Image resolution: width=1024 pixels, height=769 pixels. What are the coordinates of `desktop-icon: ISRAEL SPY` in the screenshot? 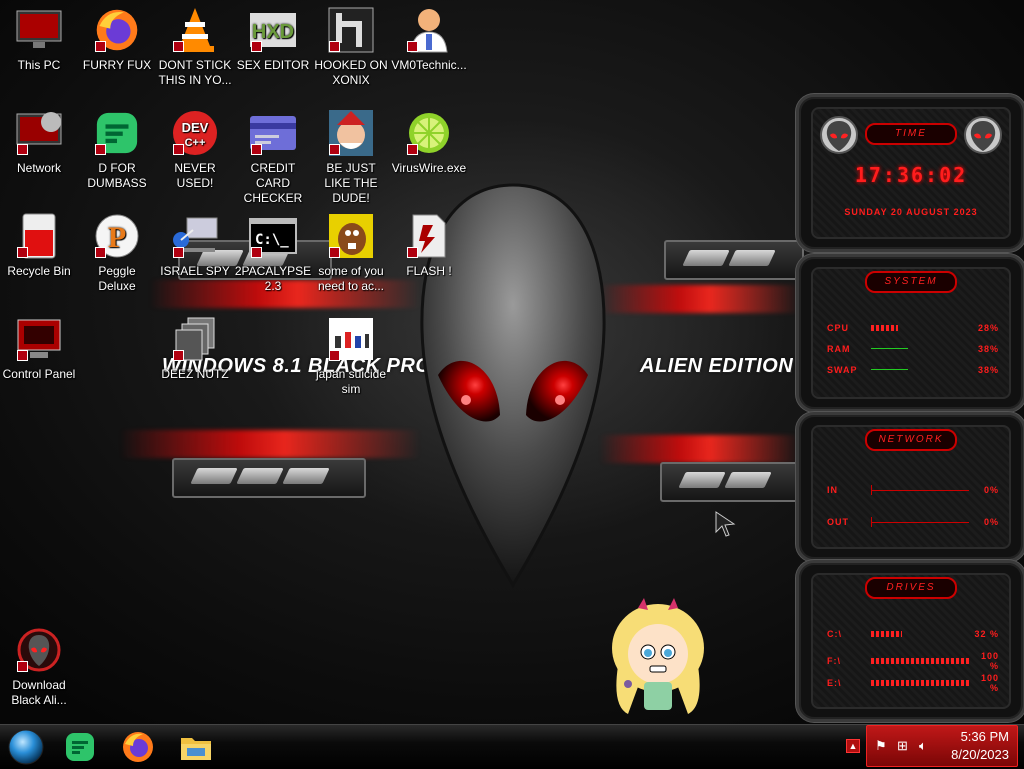 It's located at (195, 242).